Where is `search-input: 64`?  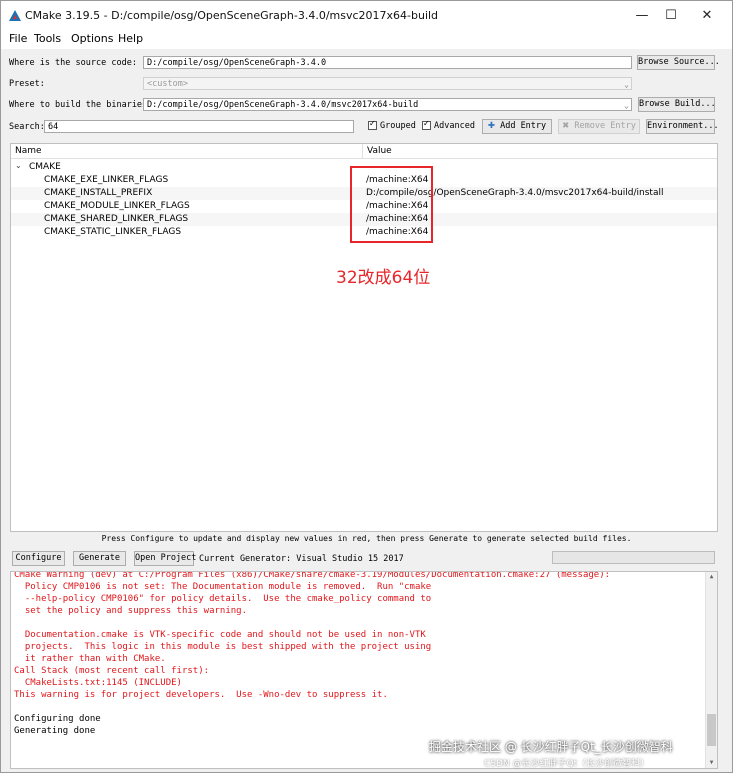
search-input: 64 is located at coordinates (199, 126).